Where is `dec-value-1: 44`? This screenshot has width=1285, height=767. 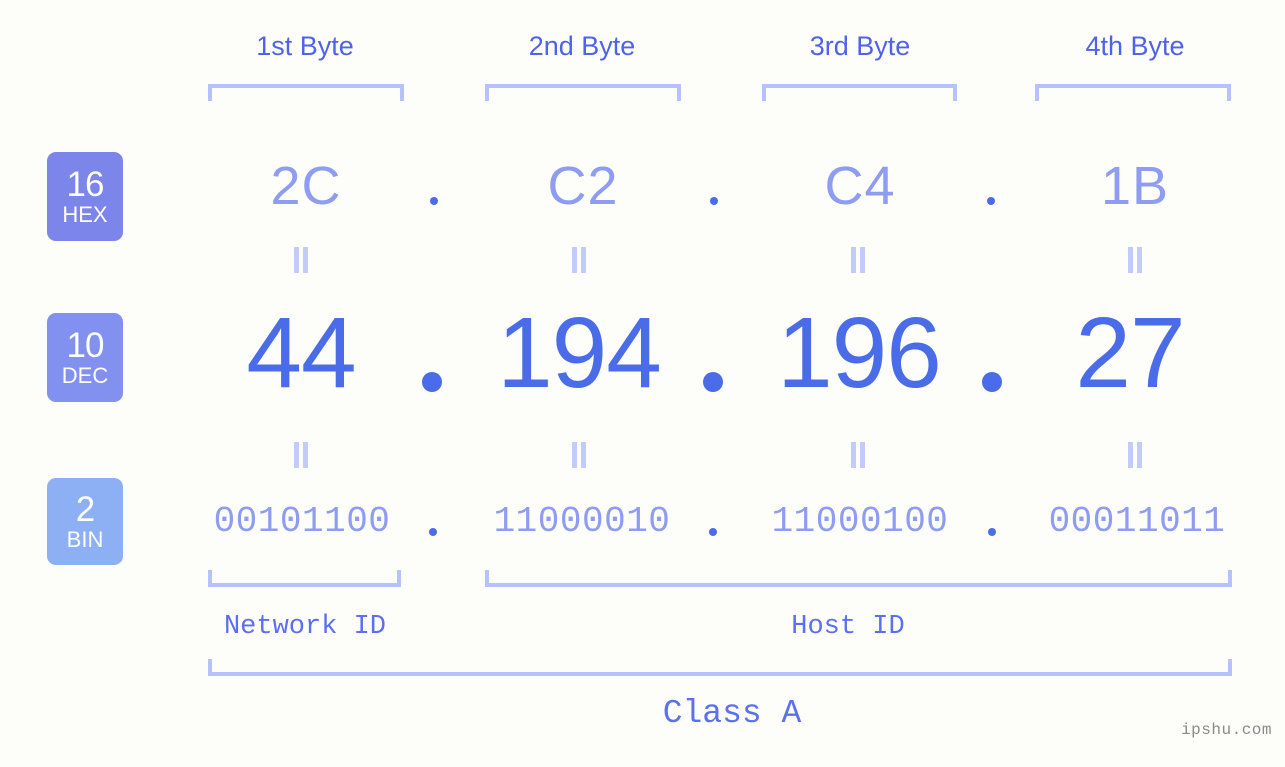
dec-value-1: 44 is located at coordinates (301, 353).